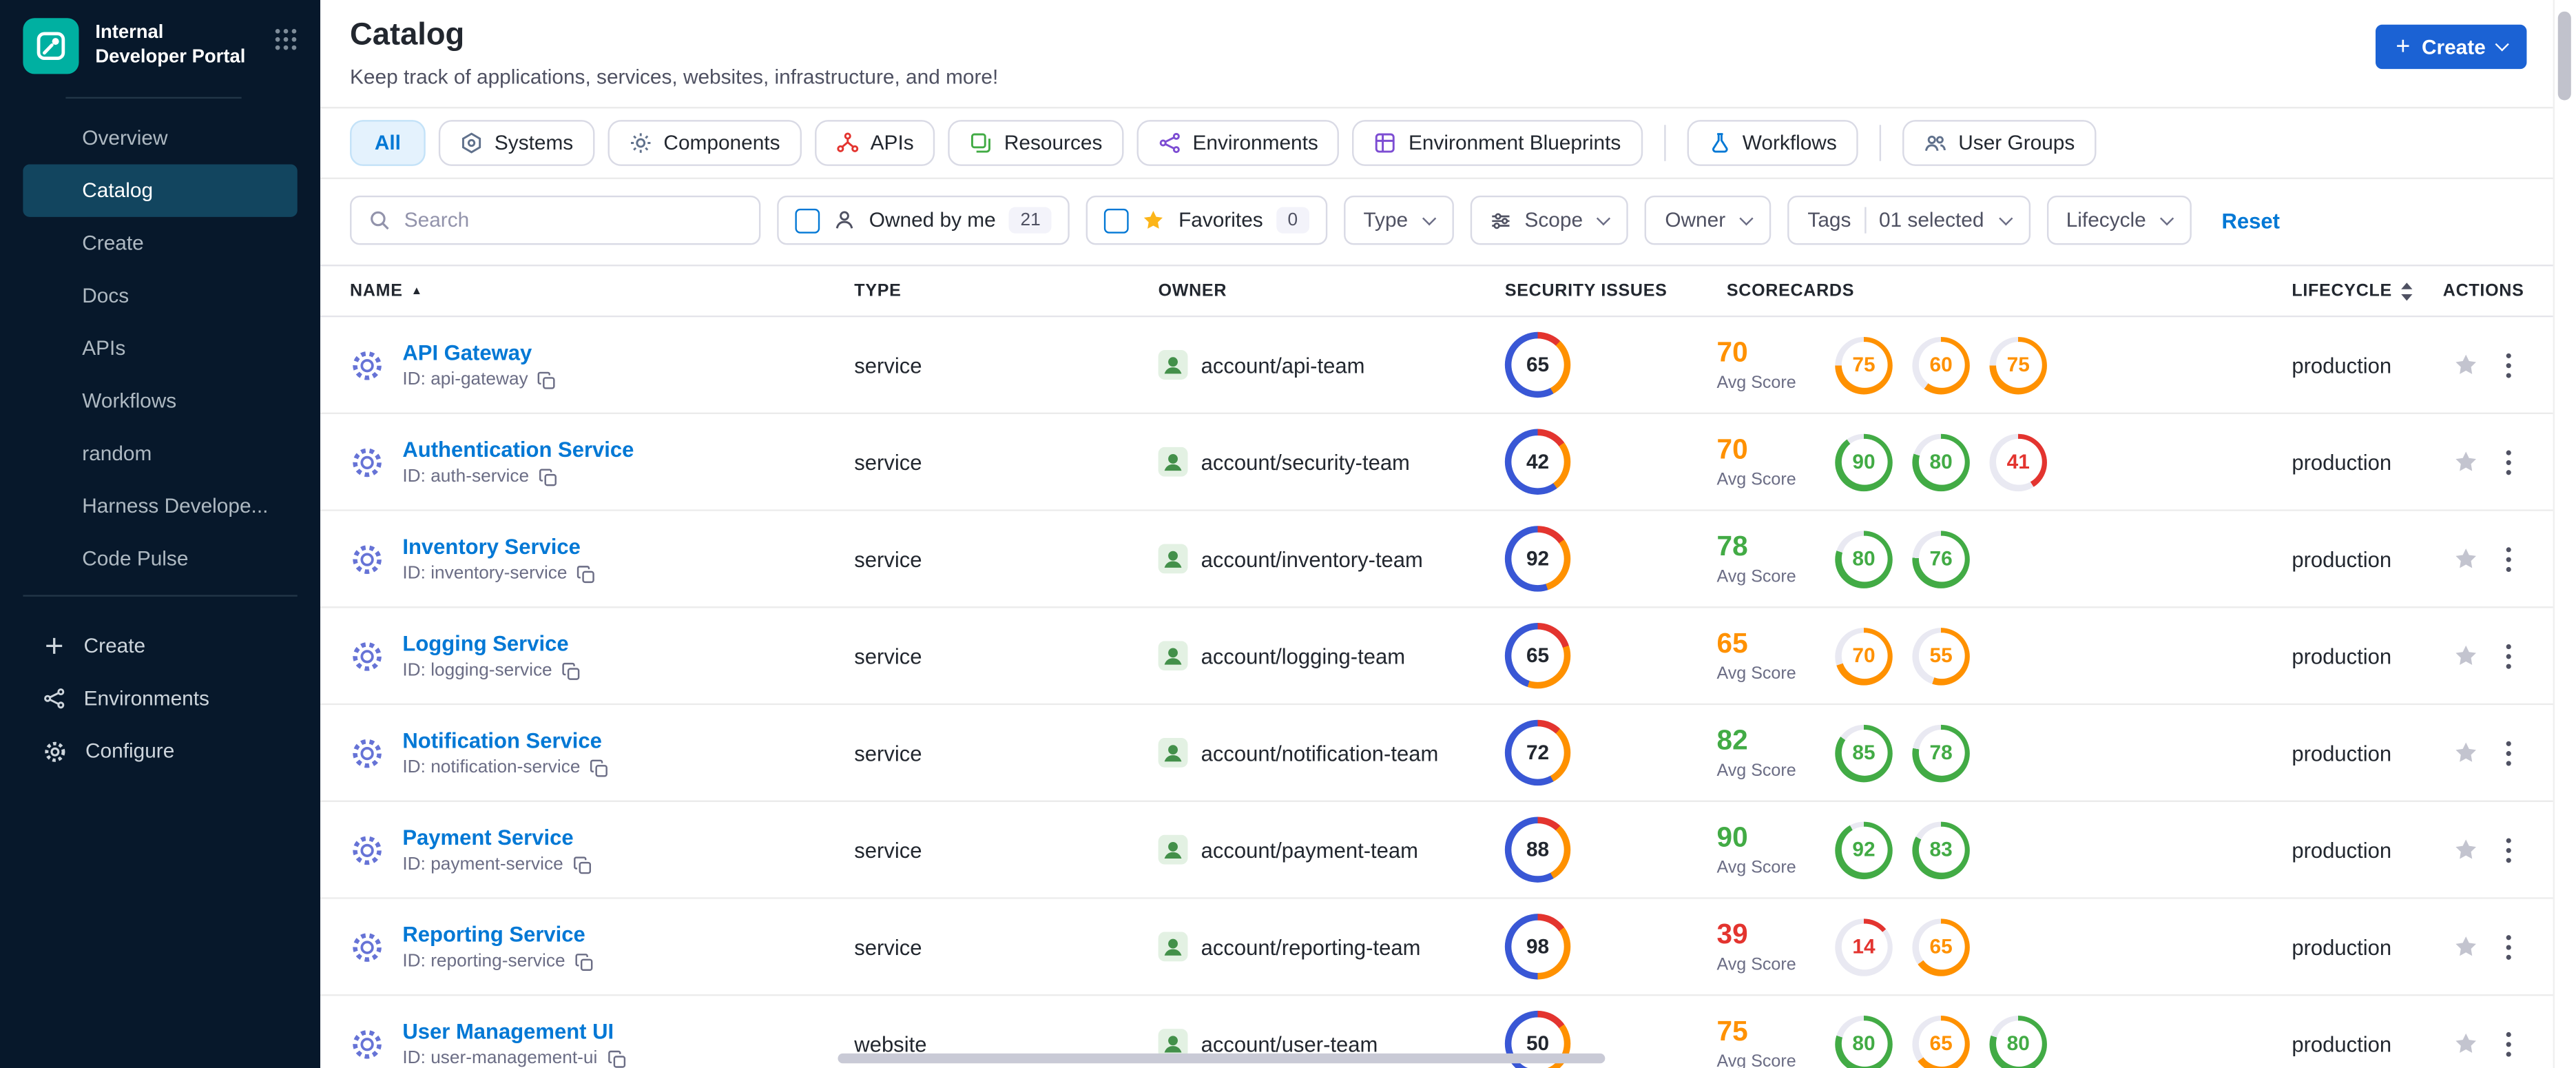 The width and height of the screenshot is (2576, 1068). I want to click on scorecard-value: 65, so click(1941, 947).